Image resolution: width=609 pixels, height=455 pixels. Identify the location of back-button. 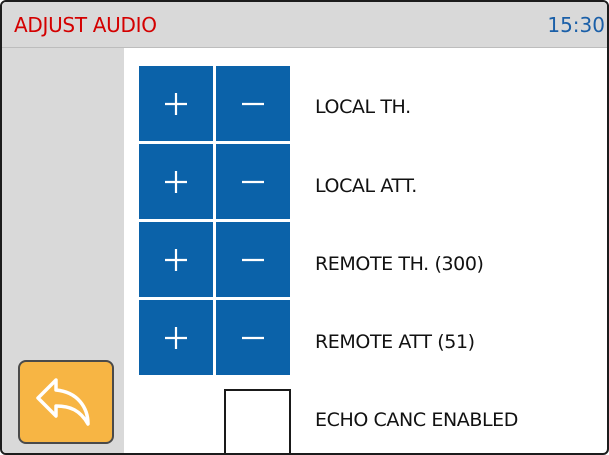
(66, 402).